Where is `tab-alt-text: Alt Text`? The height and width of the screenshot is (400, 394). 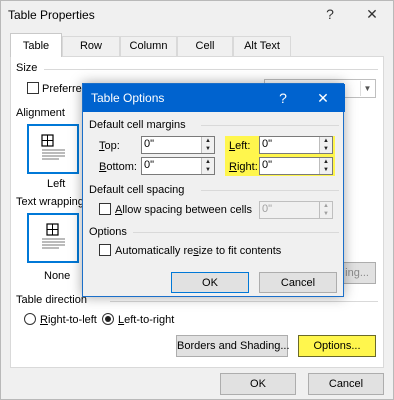
tab-alt-text: Alt Text is located at coordinates (262, 46).